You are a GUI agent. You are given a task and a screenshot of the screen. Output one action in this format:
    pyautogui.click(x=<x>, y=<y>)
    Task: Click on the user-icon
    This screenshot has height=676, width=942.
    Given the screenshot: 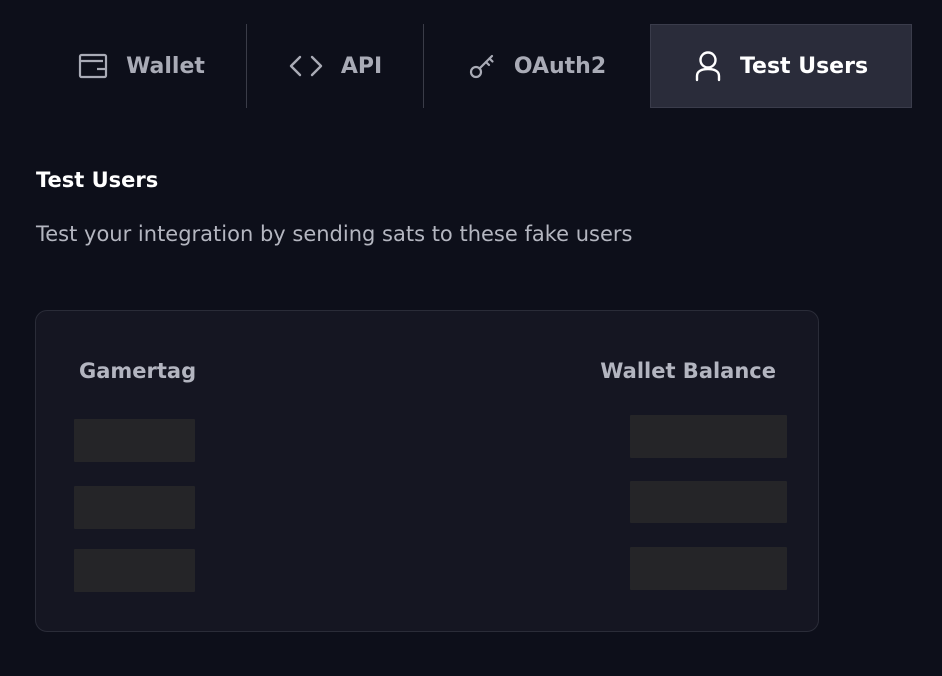 What is the action you would take?
    pyautogui.click(x=708, y=66)
    